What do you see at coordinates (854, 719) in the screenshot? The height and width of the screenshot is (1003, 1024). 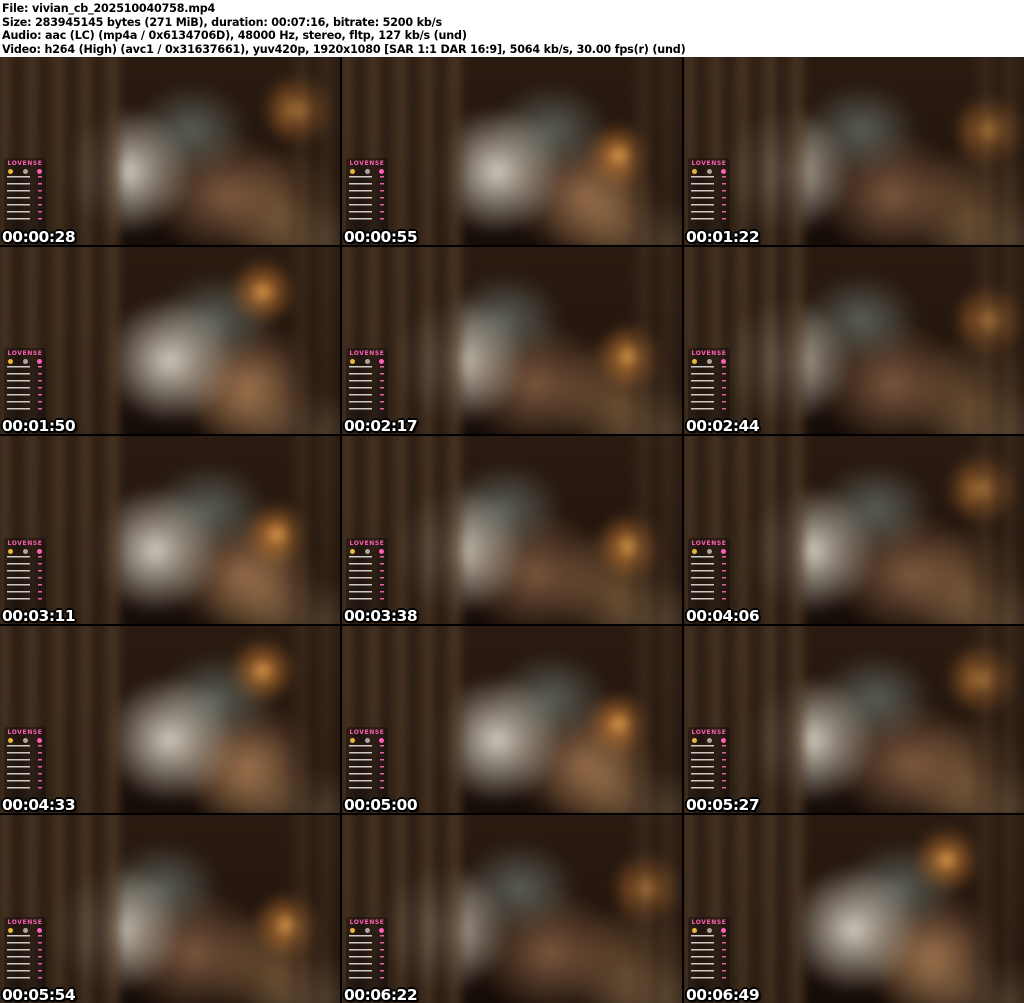 I see `video-thumbnail: LOVENSE 00:05:27` at bounding box center [854, 719].